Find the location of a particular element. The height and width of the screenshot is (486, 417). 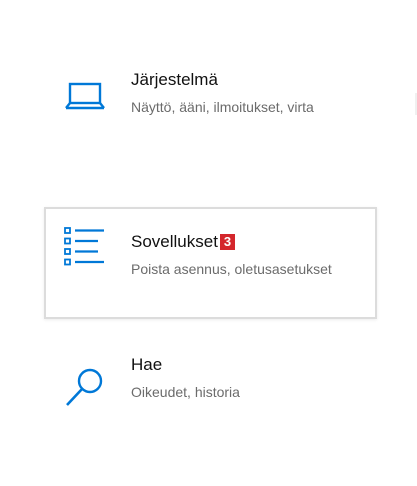

settings-item-title: Sovellukset 3 is located at coordinates (183, 242).